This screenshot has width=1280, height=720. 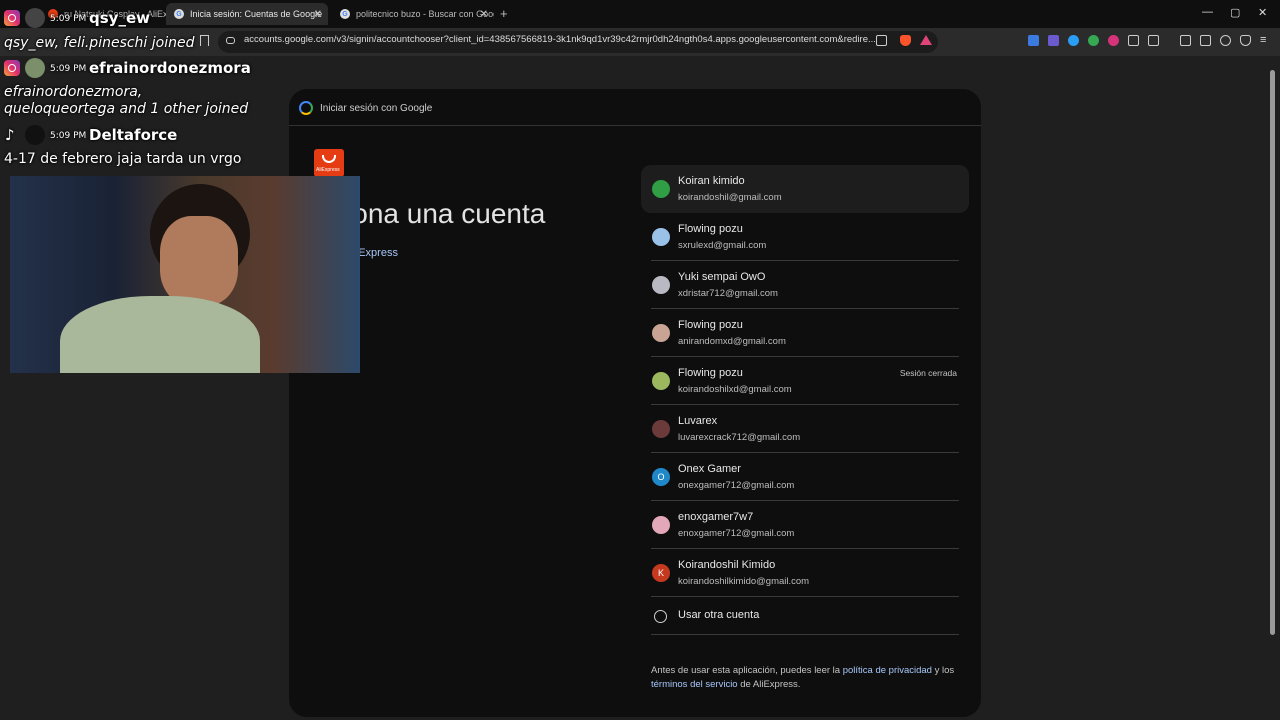 What do you see at coordinates (10, 135) in the screenshot?
I see `tiktok-icon: ♪` at bounding box center [10, 135].